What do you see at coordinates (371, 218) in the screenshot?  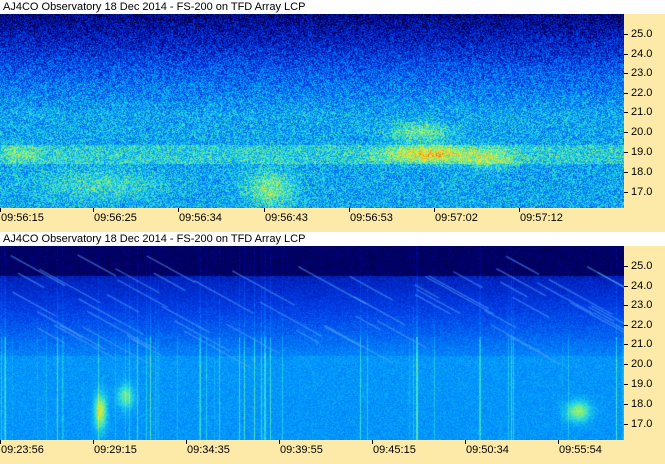 I see `x-tick-label: 09:56:53` at bounding box center [371, 218].